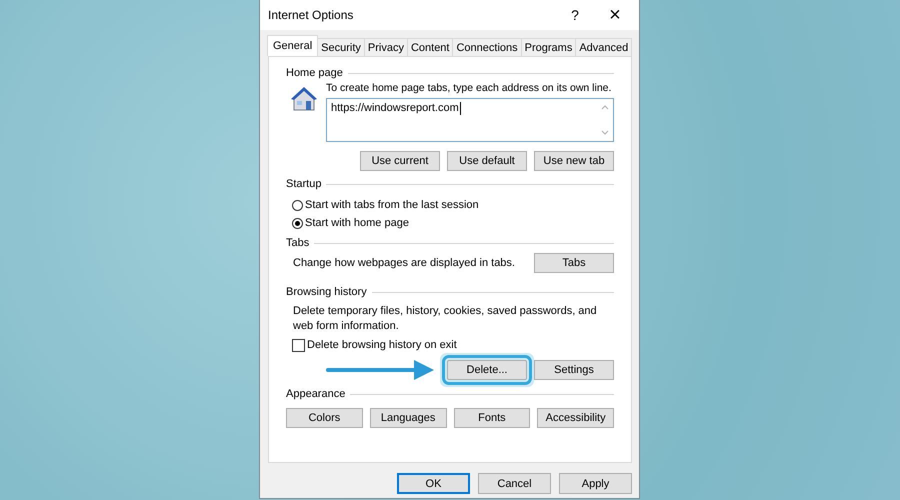  What do you see at coordinates (470, 120) in the screenshot?
I see `home-page-field: https://windowsreport.com` at bounding box center [470, 120].